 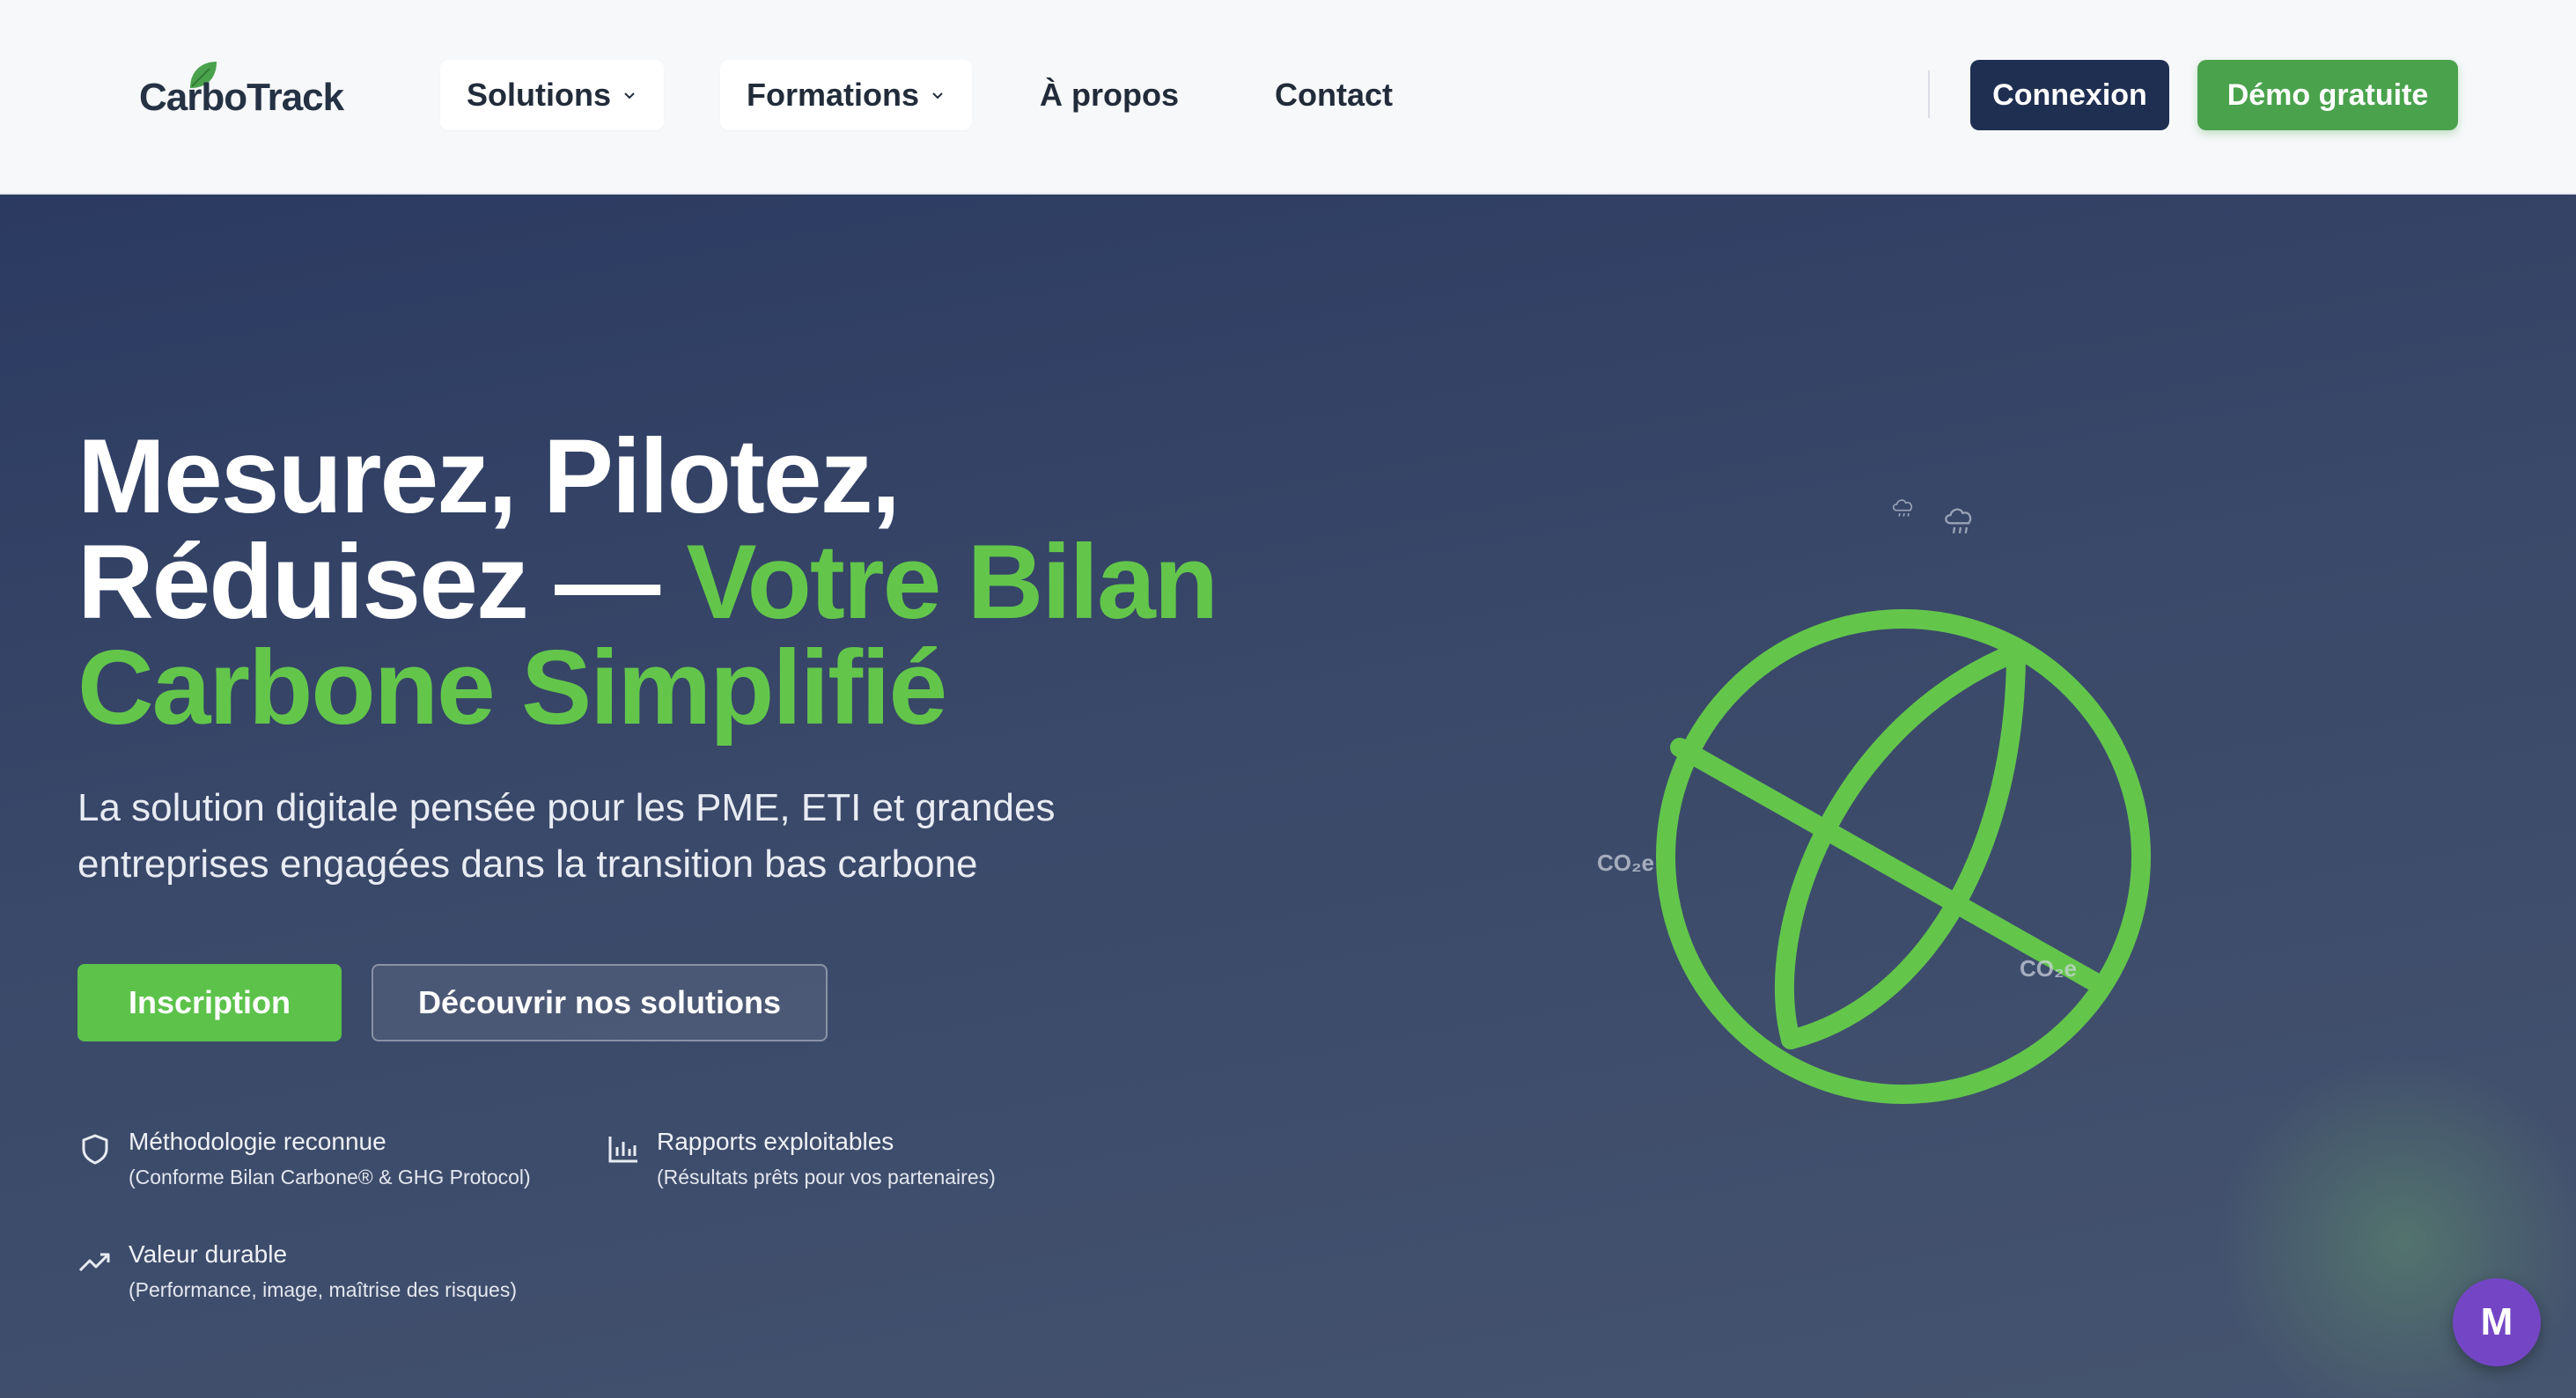 I want to click on signup-button: Inscription, so click(x=210, y=1002).